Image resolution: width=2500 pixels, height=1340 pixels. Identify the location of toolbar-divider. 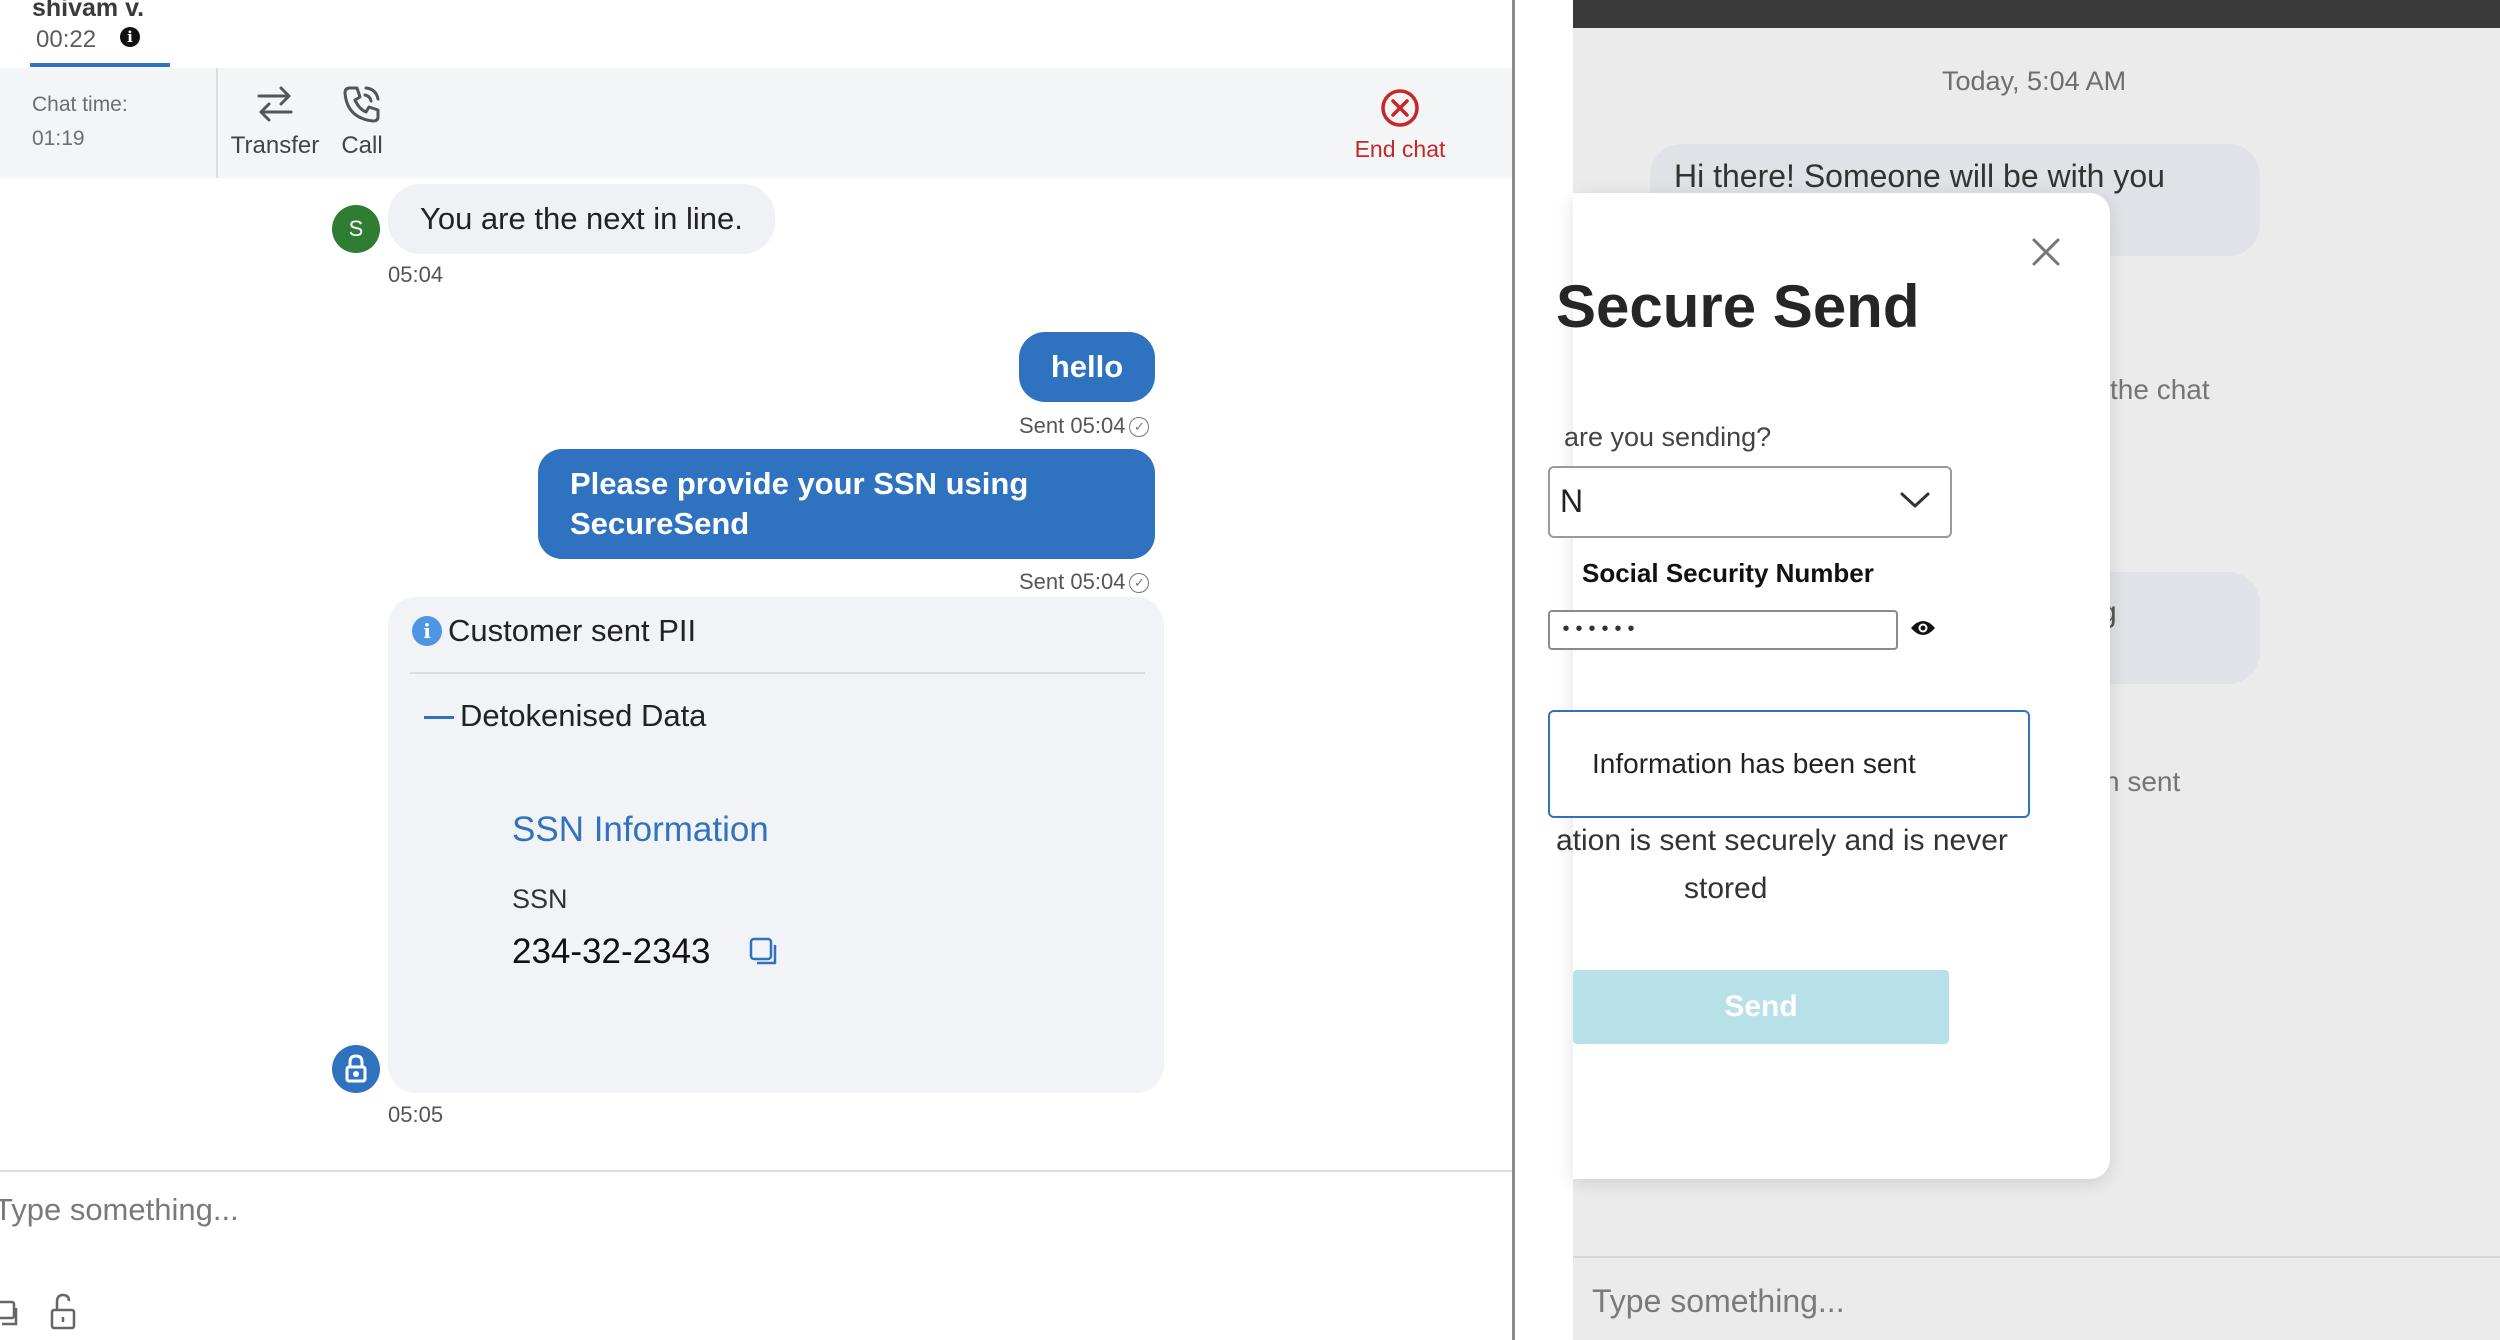
(217, 123).